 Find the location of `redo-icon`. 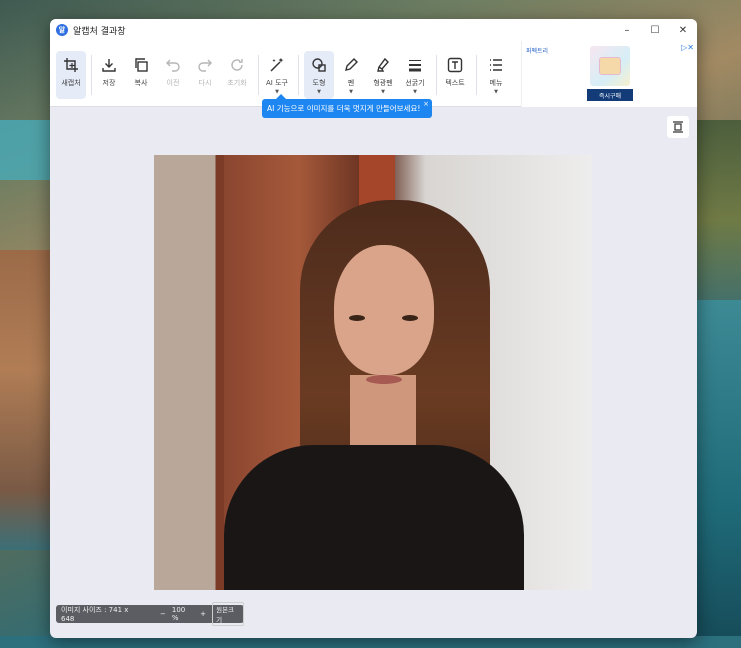

redo-icon is located at coordinates (205, 65).